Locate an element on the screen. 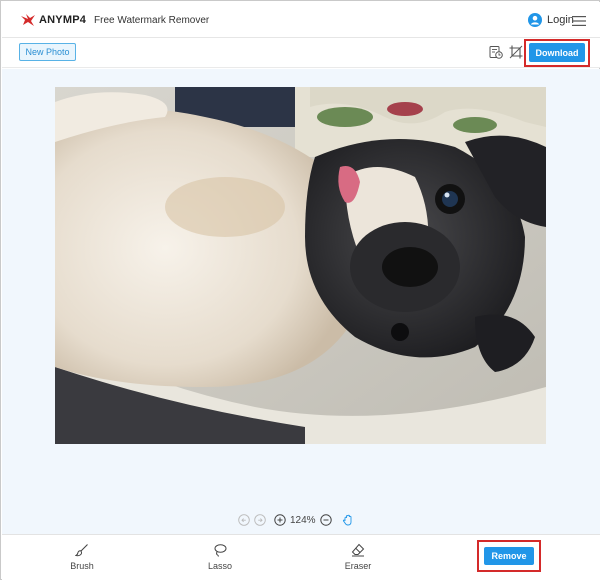  zoom-controls: 124% is located at coordinates (298, 520).